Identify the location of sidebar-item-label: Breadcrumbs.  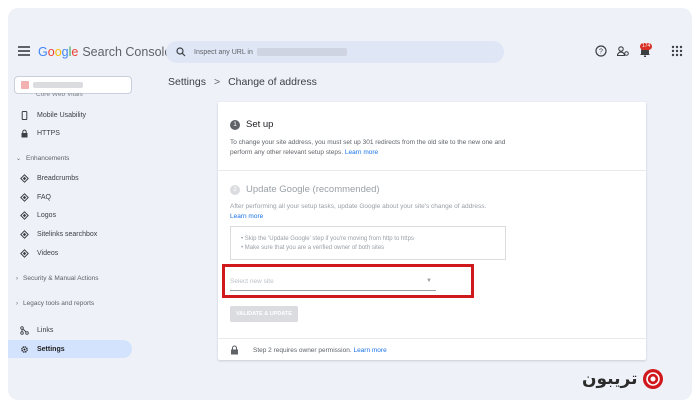
(58, 178).